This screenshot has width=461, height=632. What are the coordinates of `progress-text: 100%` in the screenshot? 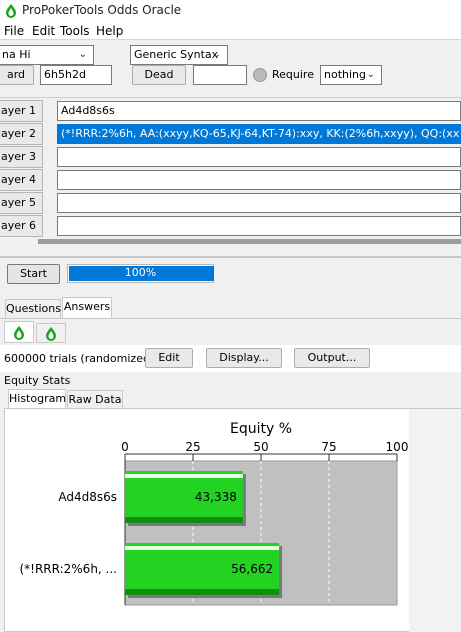 It's located at (140, 272).